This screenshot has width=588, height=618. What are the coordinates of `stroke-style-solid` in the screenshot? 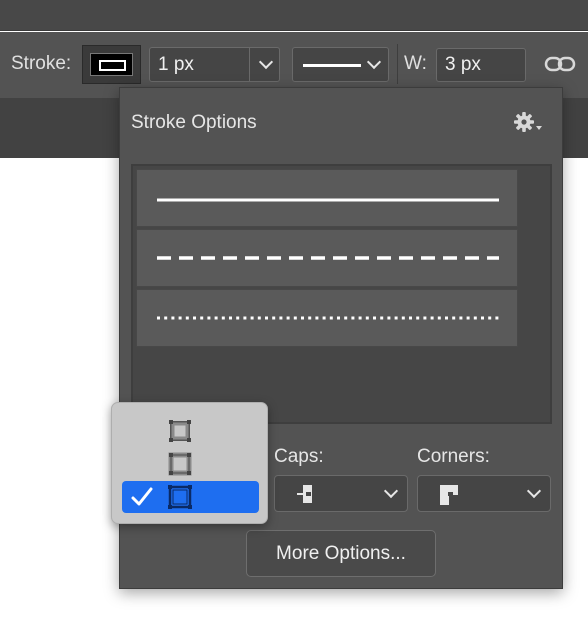 It's located at (327, 198).